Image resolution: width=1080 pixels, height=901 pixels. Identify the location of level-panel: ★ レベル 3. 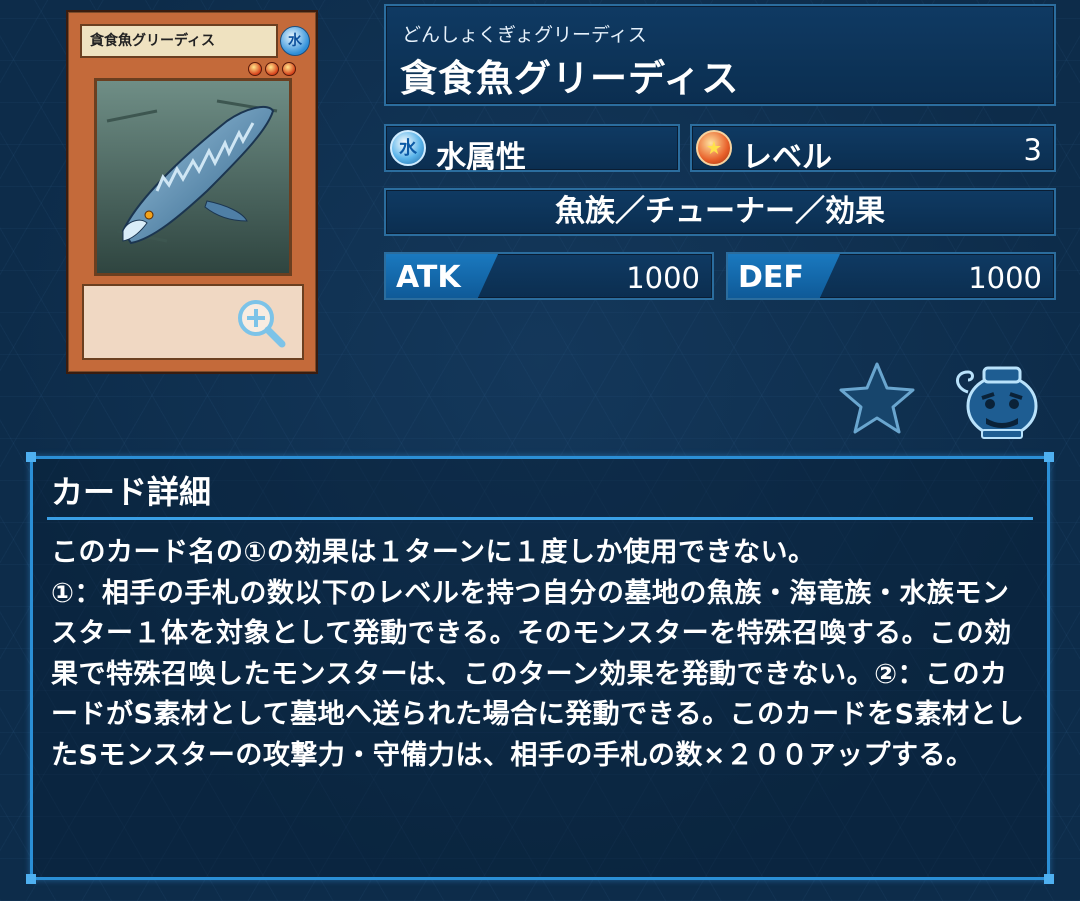
(873, 149).